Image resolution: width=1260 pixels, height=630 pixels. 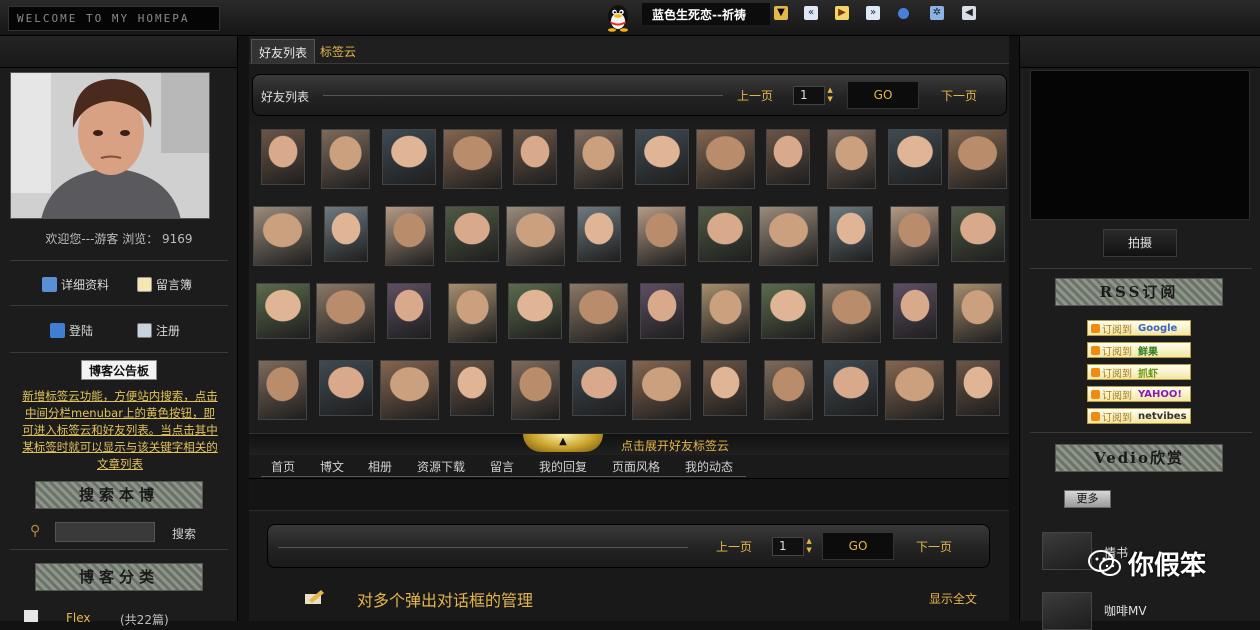 What do you see at coordinates (636, 466) in the screenshot?
I see `nav-page-style: 页面风格` at bounding box center [636, 466].